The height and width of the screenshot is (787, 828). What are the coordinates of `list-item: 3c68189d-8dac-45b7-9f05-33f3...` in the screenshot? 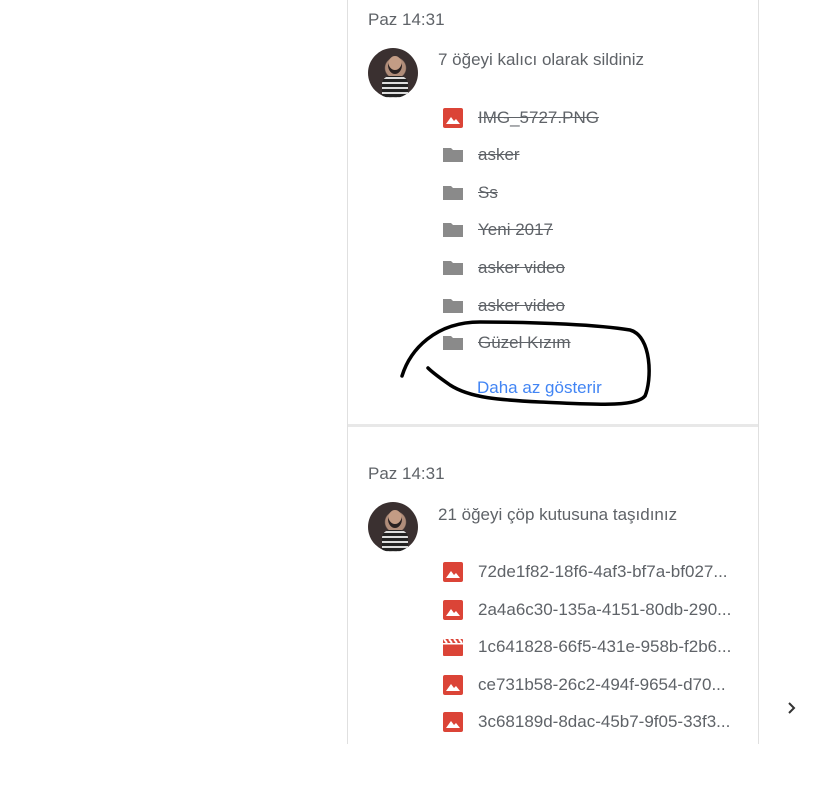 It's located at (586, 722).